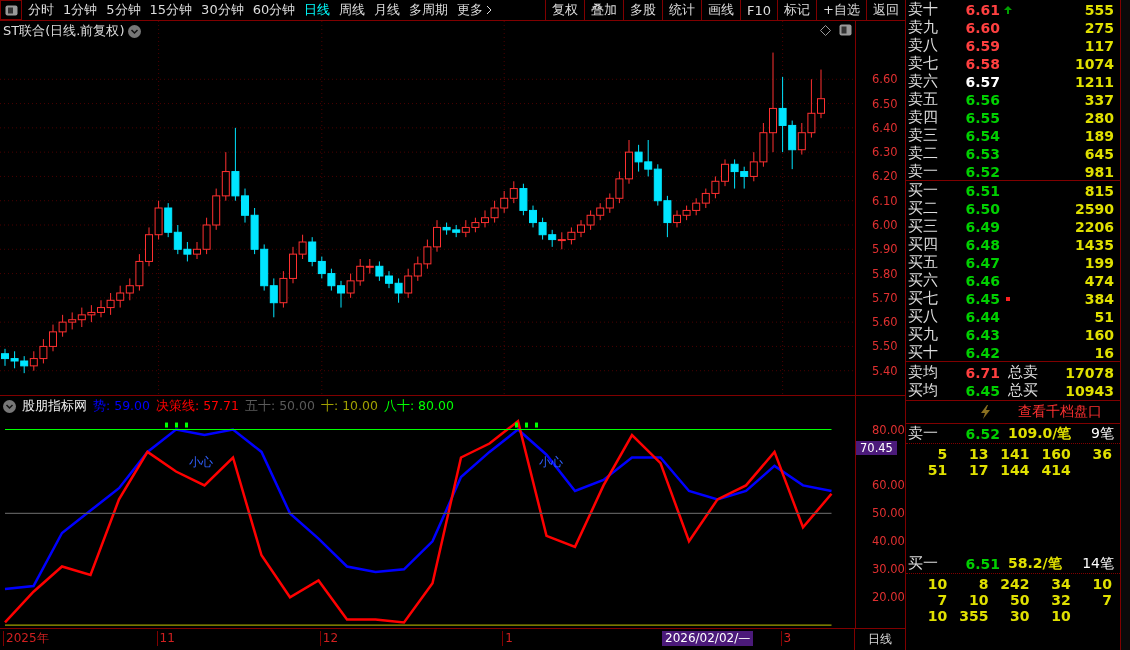 Image resolution: width=1130 pixels, height=650 pixels. What do you see at coordinates (1098, 99) in the screenshot?
I see `book-volume: 337` at bounding box center [1098, 99].